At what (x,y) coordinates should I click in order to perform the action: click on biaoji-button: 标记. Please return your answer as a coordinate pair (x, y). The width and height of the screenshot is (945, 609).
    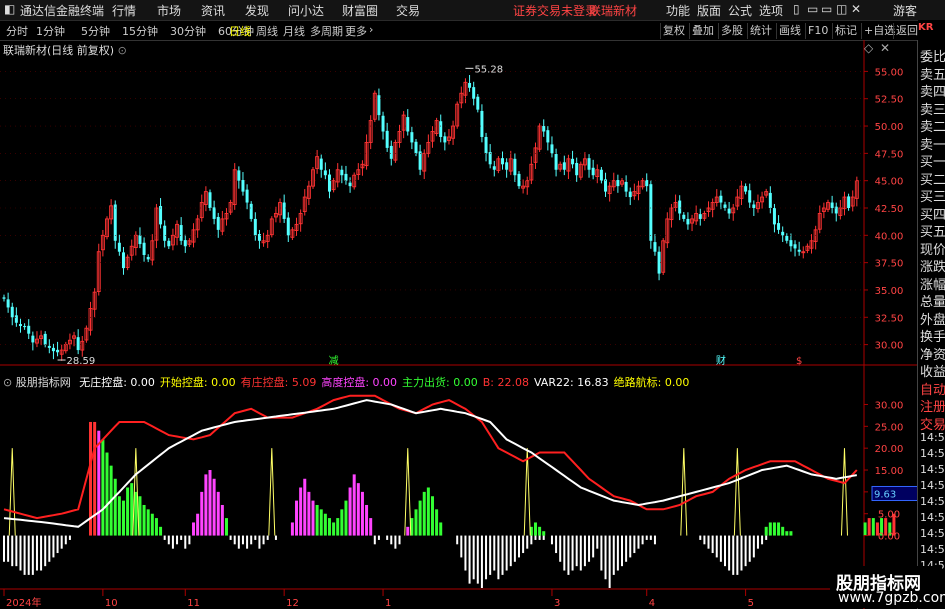
    Looking at the image, I should click on (845, 31).